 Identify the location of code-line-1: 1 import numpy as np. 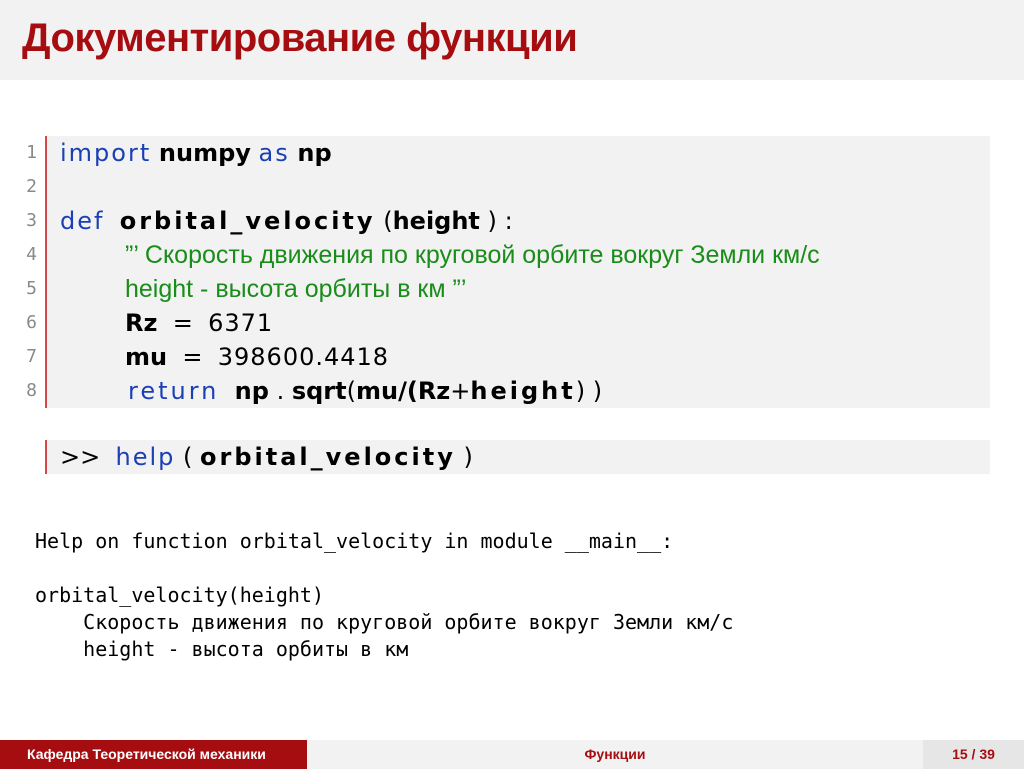
(512, 153).